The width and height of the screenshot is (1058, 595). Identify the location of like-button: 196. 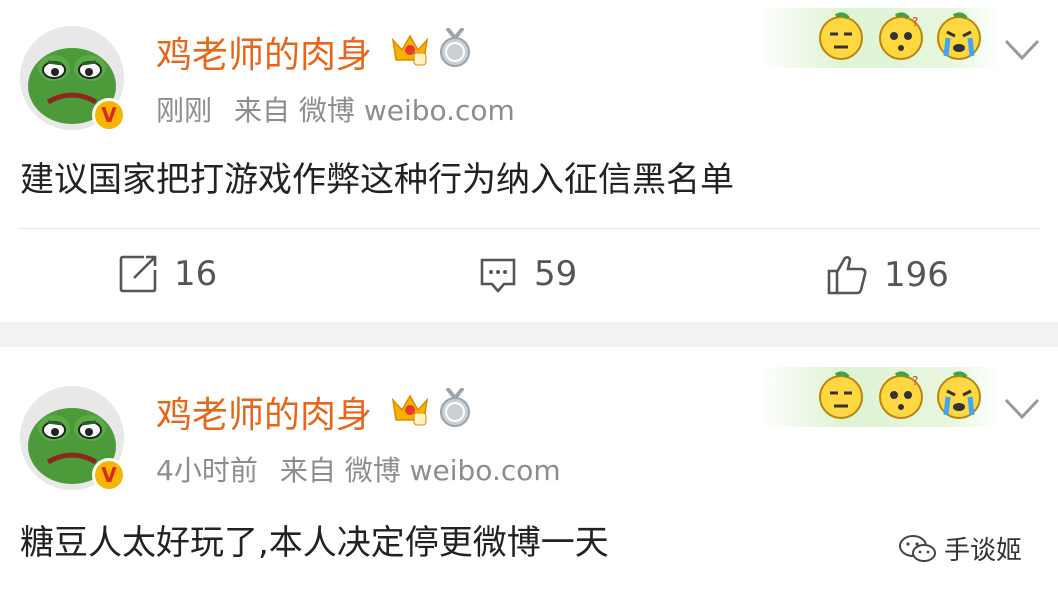
(887, 275).